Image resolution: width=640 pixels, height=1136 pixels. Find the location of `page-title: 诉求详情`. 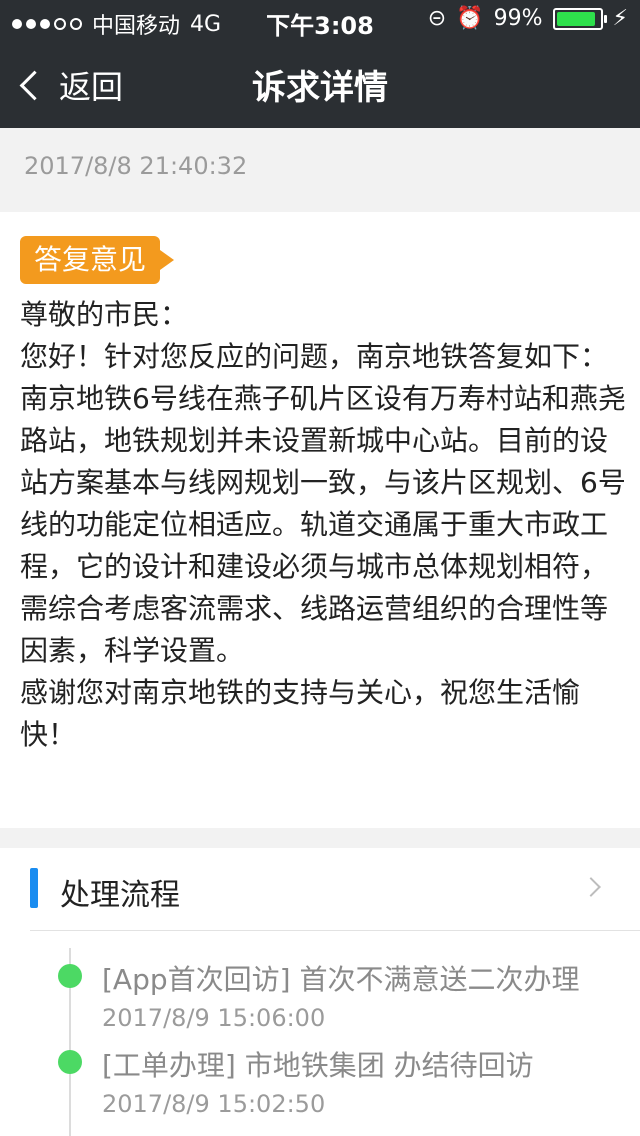

page-title: 诉求详情 is located at coordinates (320, 88).